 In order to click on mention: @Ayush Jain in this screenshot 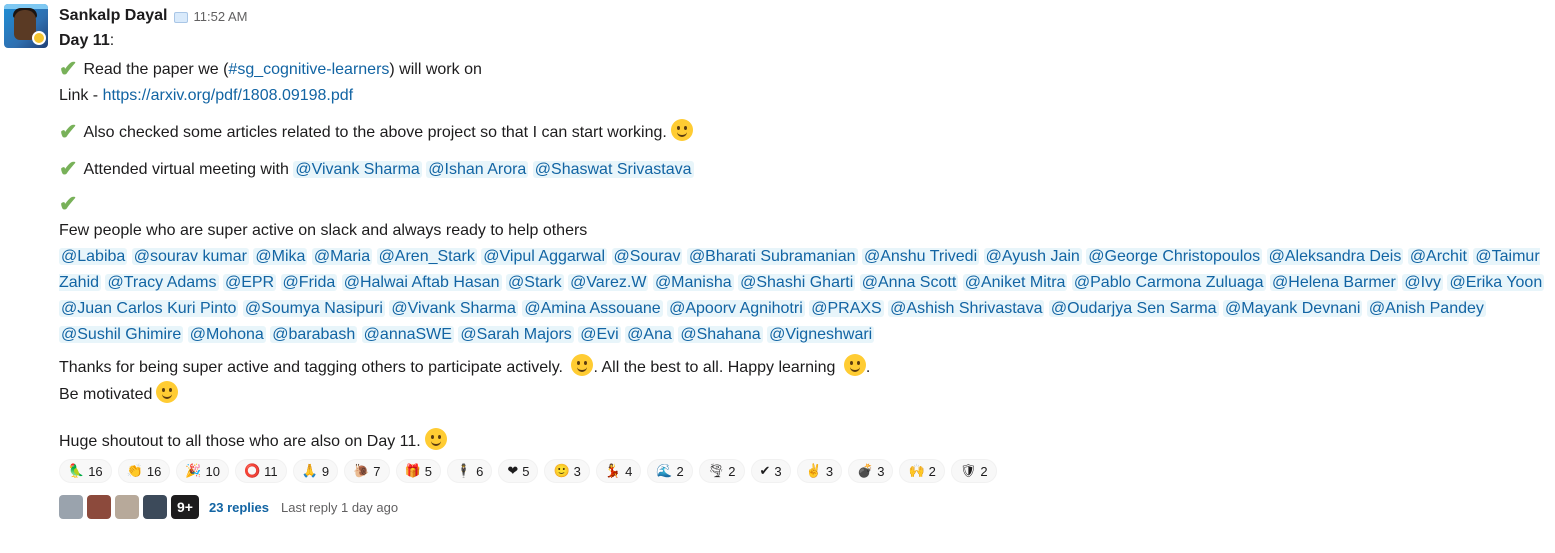, I will do `click(1032, 256)`.